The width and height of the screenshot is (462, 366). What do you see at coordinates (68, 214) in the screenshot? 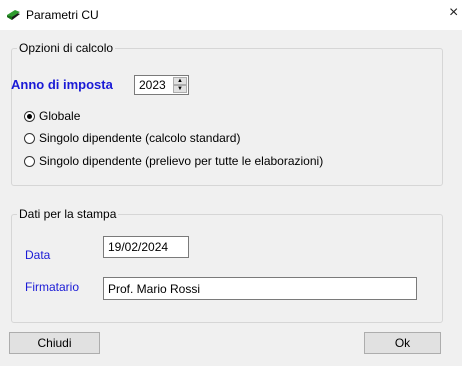
I see `print-data-legend: Dati per la stampa` at bounding box center [68, 214].